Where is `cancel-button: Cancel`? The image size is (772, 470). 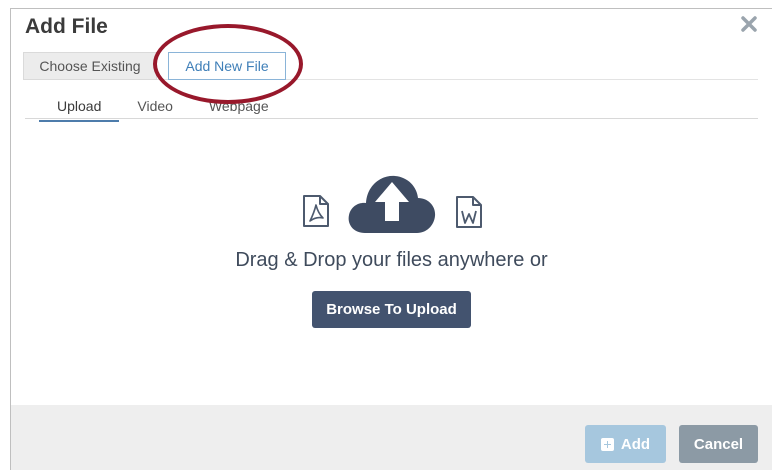
cancel-button: Cancel is located at coordinates (718, 444).